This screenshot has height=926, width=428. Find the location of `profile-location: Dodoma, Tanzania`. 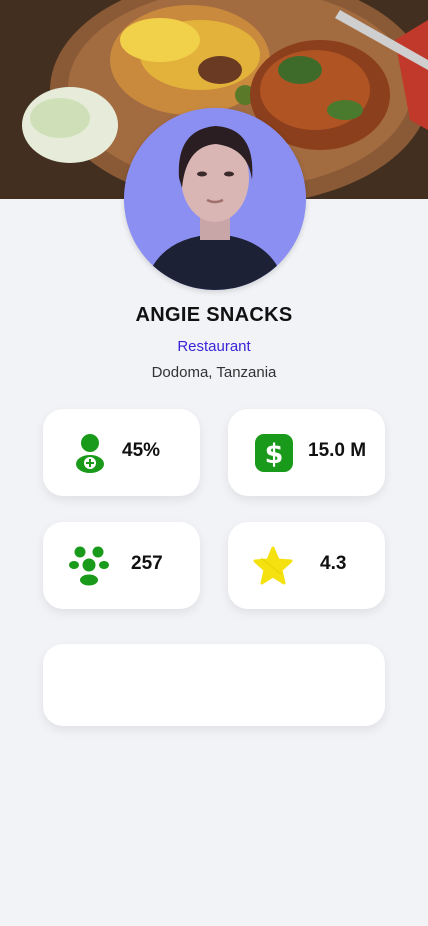

profile-location: Dodoma, Tanzania is located at coordinates (214, 372).